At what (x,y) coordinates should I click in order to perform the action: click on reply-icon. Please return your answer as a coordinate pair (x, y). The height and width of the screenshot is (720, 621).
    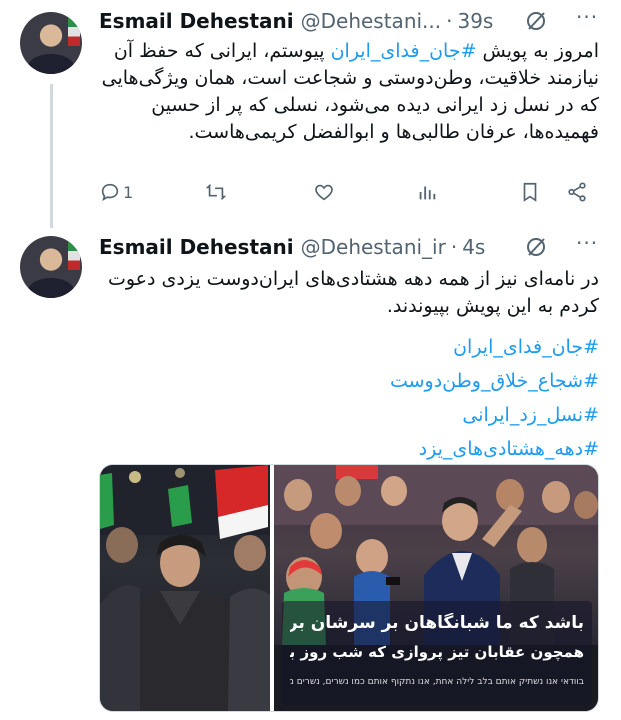
    Looking at the image, I should click on (110, 192).